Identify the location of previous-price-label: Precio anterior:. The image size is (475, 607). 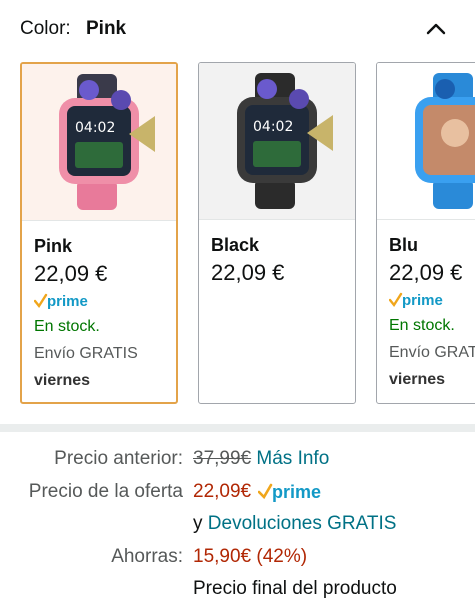
(118, 458).